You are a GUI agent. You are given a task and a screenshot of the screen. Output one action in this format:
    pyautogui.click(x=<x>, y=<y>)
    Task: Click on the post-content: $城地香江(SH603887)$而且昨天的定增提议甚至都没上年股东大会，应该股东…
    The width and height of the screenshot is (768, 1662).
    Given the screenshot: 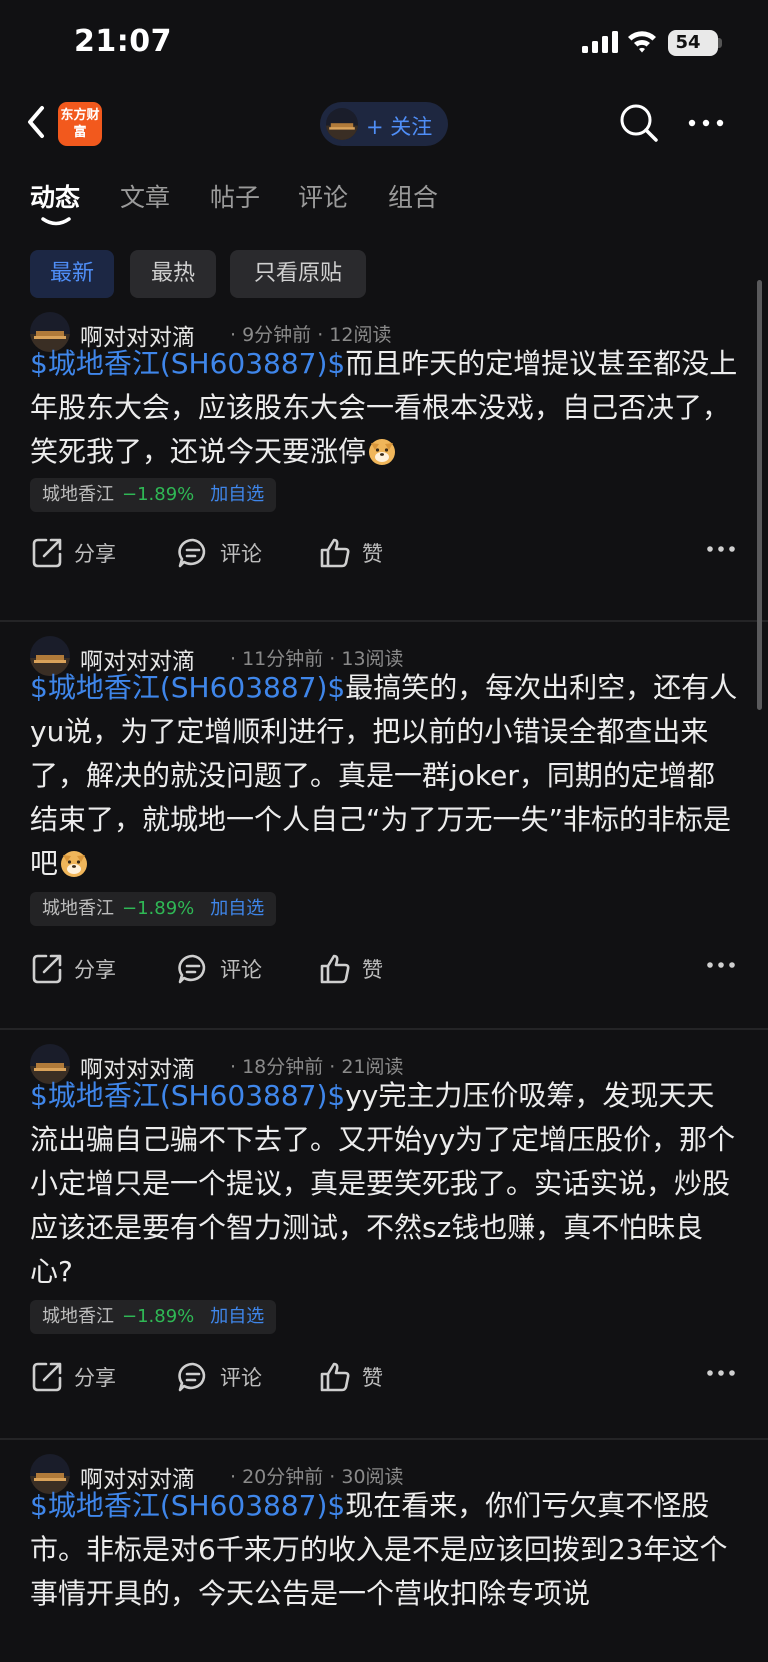 What is the action you would take?
    pyautogui.click(x=386, y=408)
    